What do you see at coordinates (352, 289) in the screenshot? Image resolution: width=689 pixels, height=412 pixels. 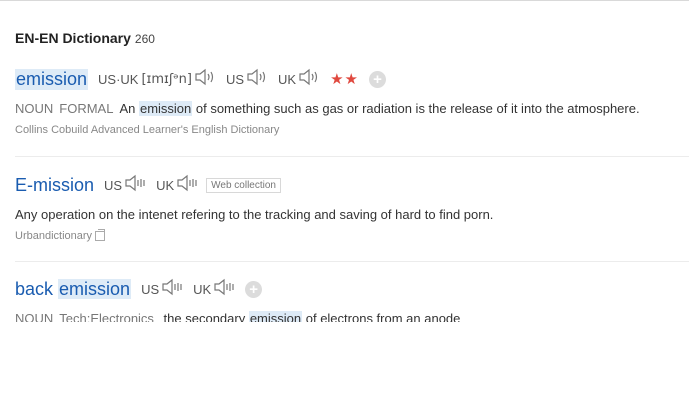 I see `entry-headline: back emission US UK +` at bounding box center [352, 289].